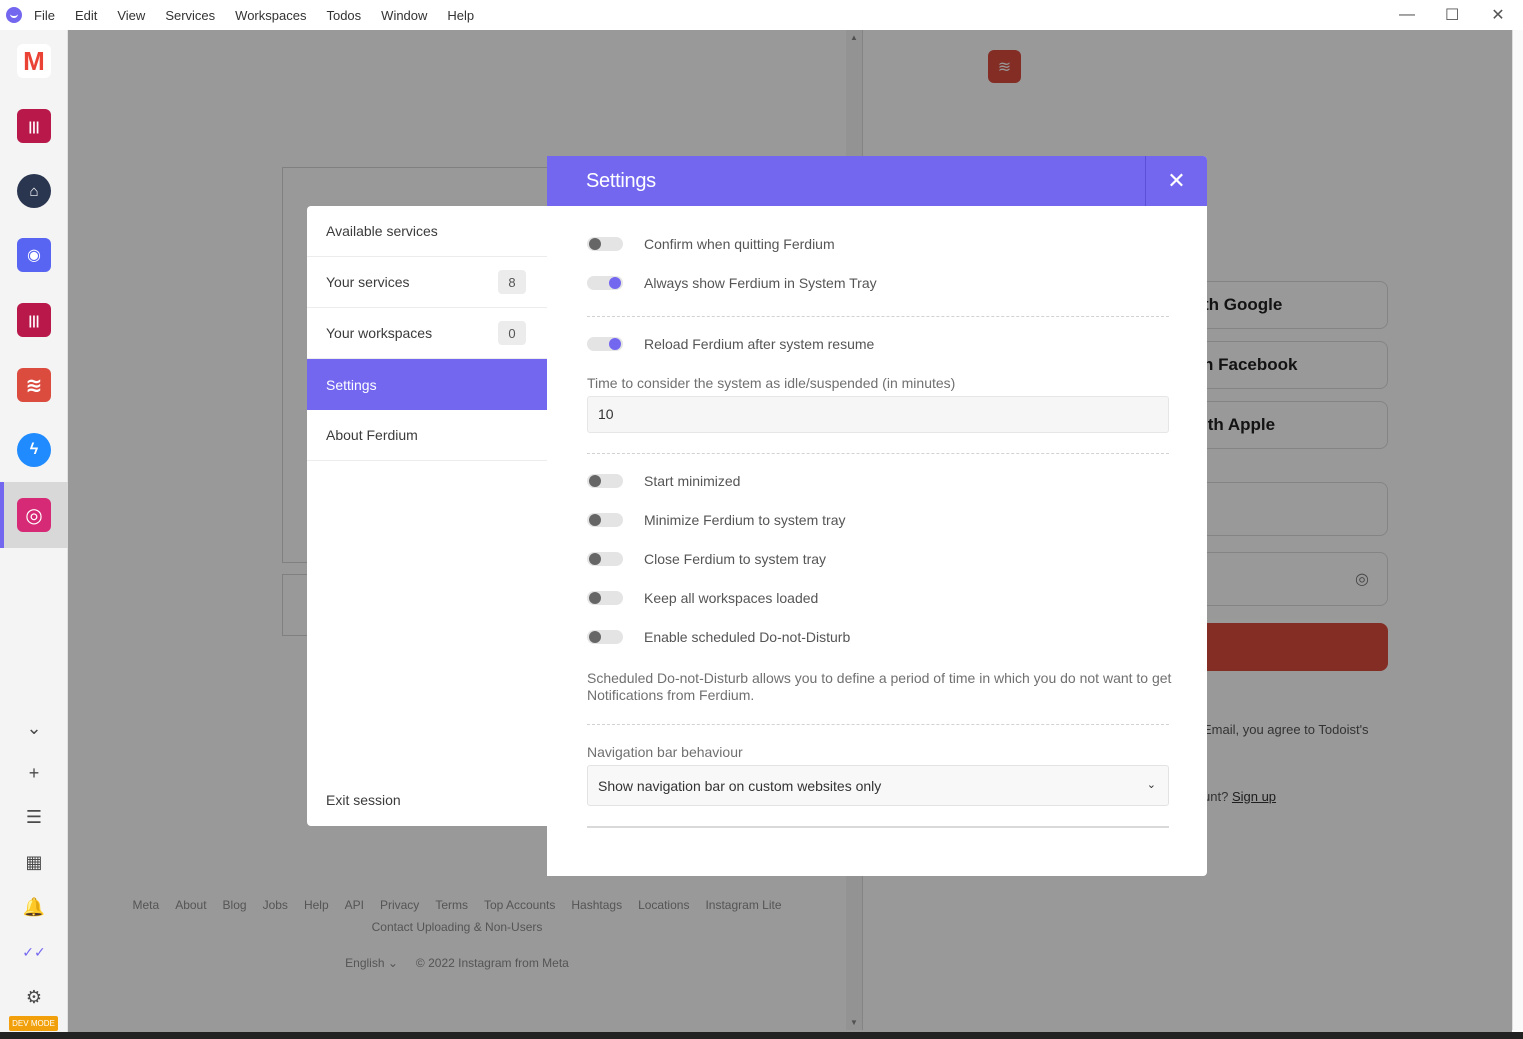 The height and width of the screenshot is (1039, 1523). What do you see at coordinates (34, 450) in the screenshot?
I see `messenger-icon: ϟ` at bounding box center [34, 450].